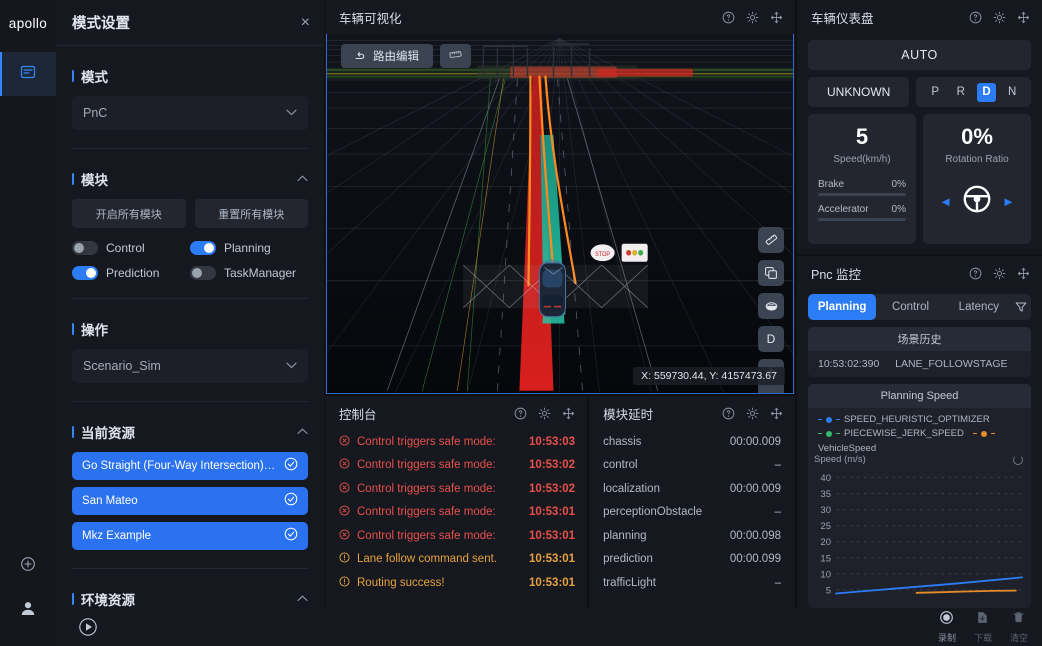  I want to click on brake-bar, so click(862, 194).